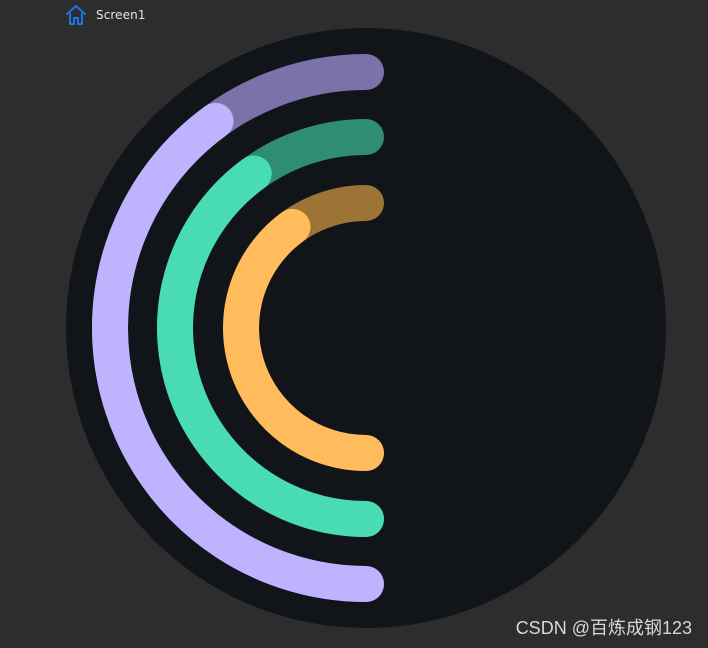 The height and width of the screenshot is (648, 708). Describe the element at coordinates (354, 15) in the screenshot. I see `top-bar: Screen1` at that location.